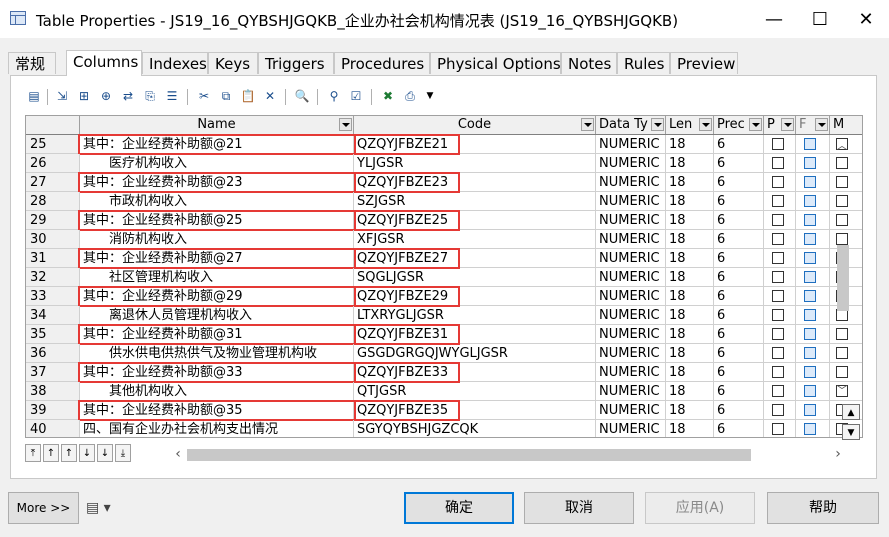 The image size is (889, 537). Describe the element at coordinates (106, 96) in the screenshot. I see `add-attributes-icon: ⊕` at that location.